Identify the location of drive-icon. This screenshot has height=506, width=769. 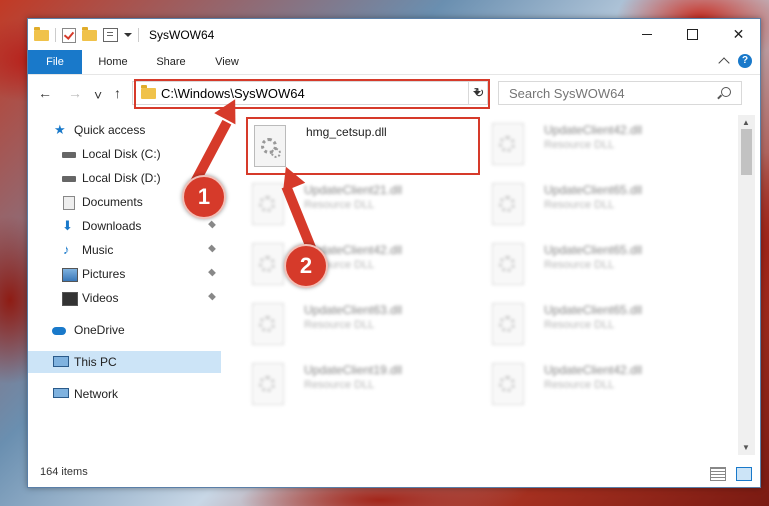
(69, 155).